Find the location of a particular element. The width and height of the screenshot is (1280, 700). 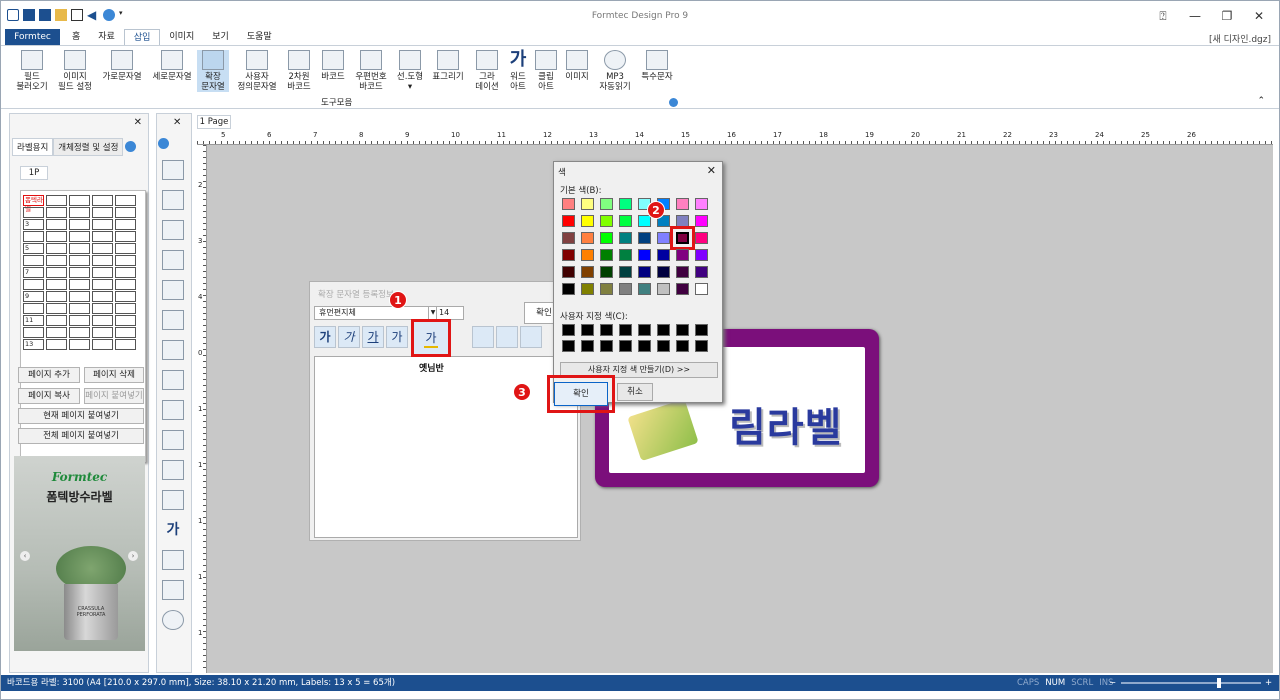

clip-art-icon is located at coordinates (173, 560).